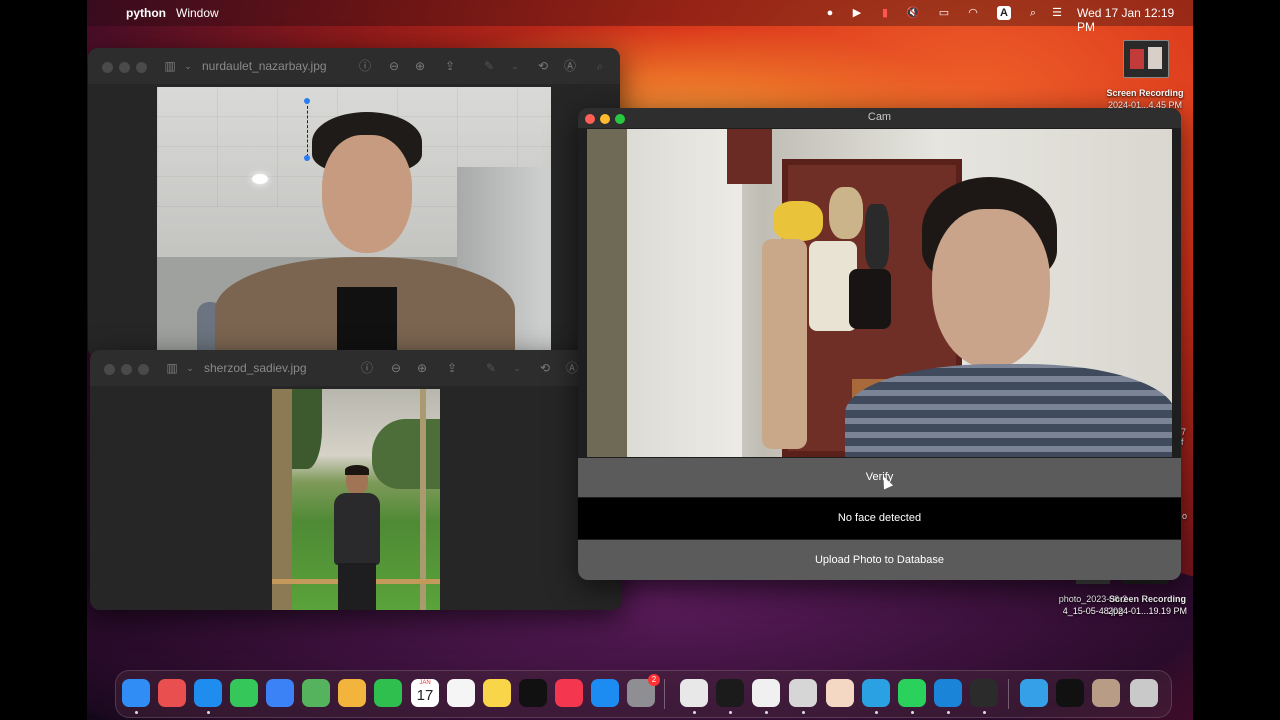 The image size is (1280, 720). I want to click on status-label: No face detected, so click(879, 518).